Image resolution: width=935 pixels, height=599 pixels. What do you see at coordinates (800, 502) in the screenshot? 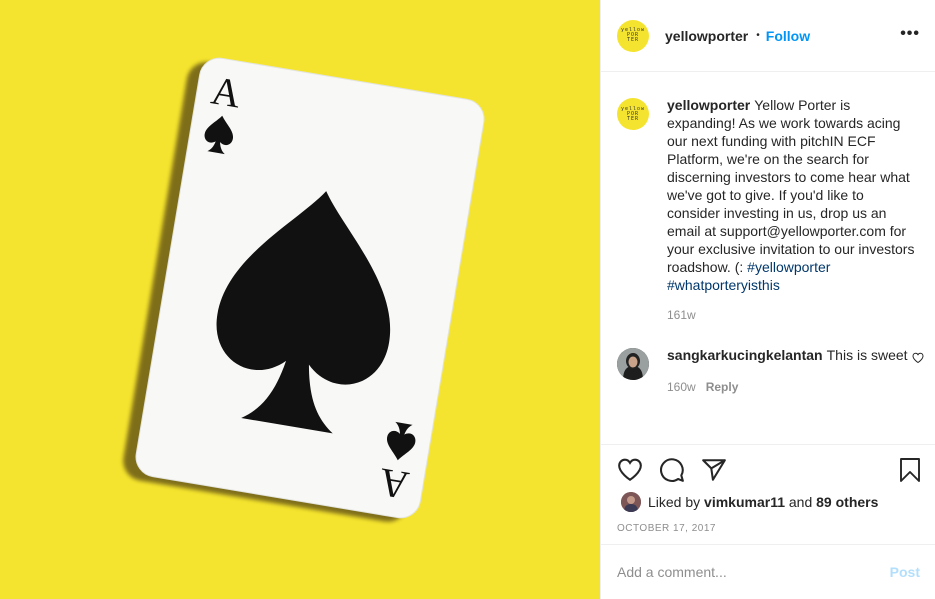
I see `likes-joiner: and` at bounding box center [800, 502].